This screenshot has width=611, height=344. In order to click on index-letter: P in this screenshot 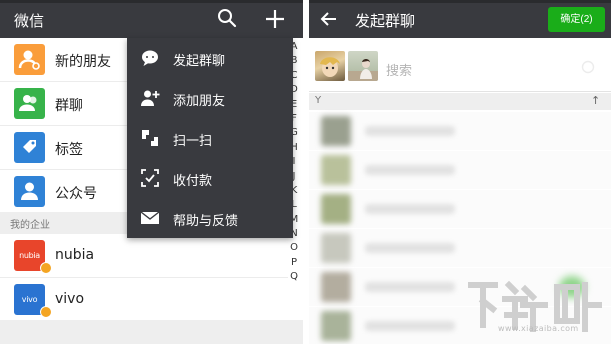, I will do `click(294, 263)`.